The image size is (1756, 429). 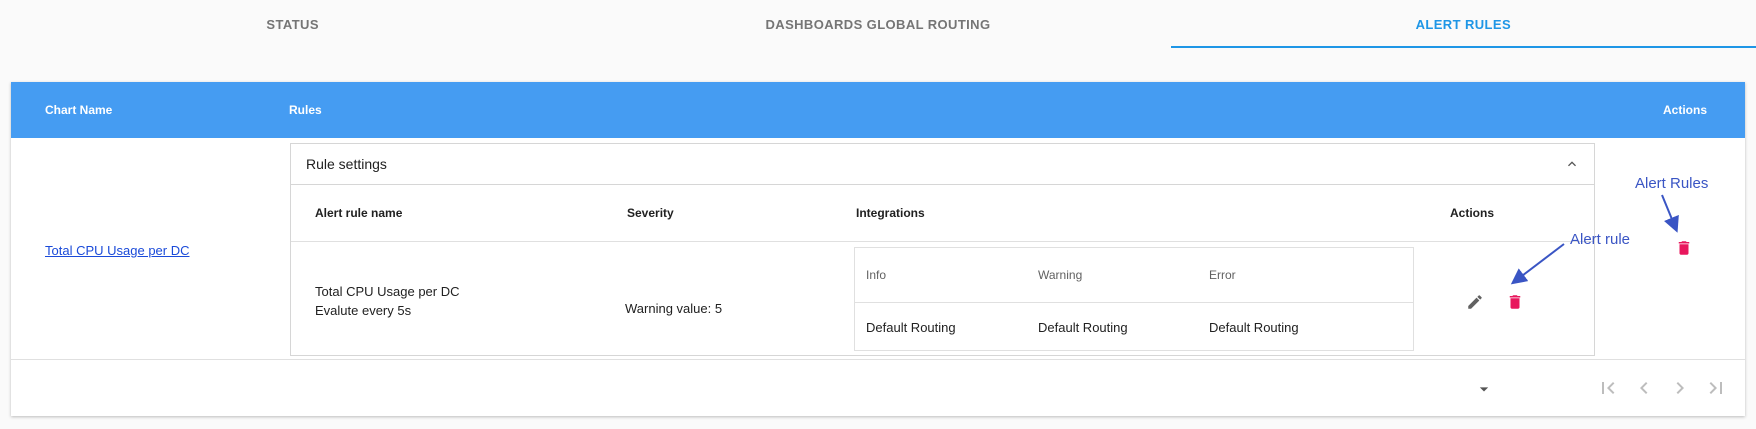 I want to click on integration-header-warning: Warning, so click(x=1060, y=275).